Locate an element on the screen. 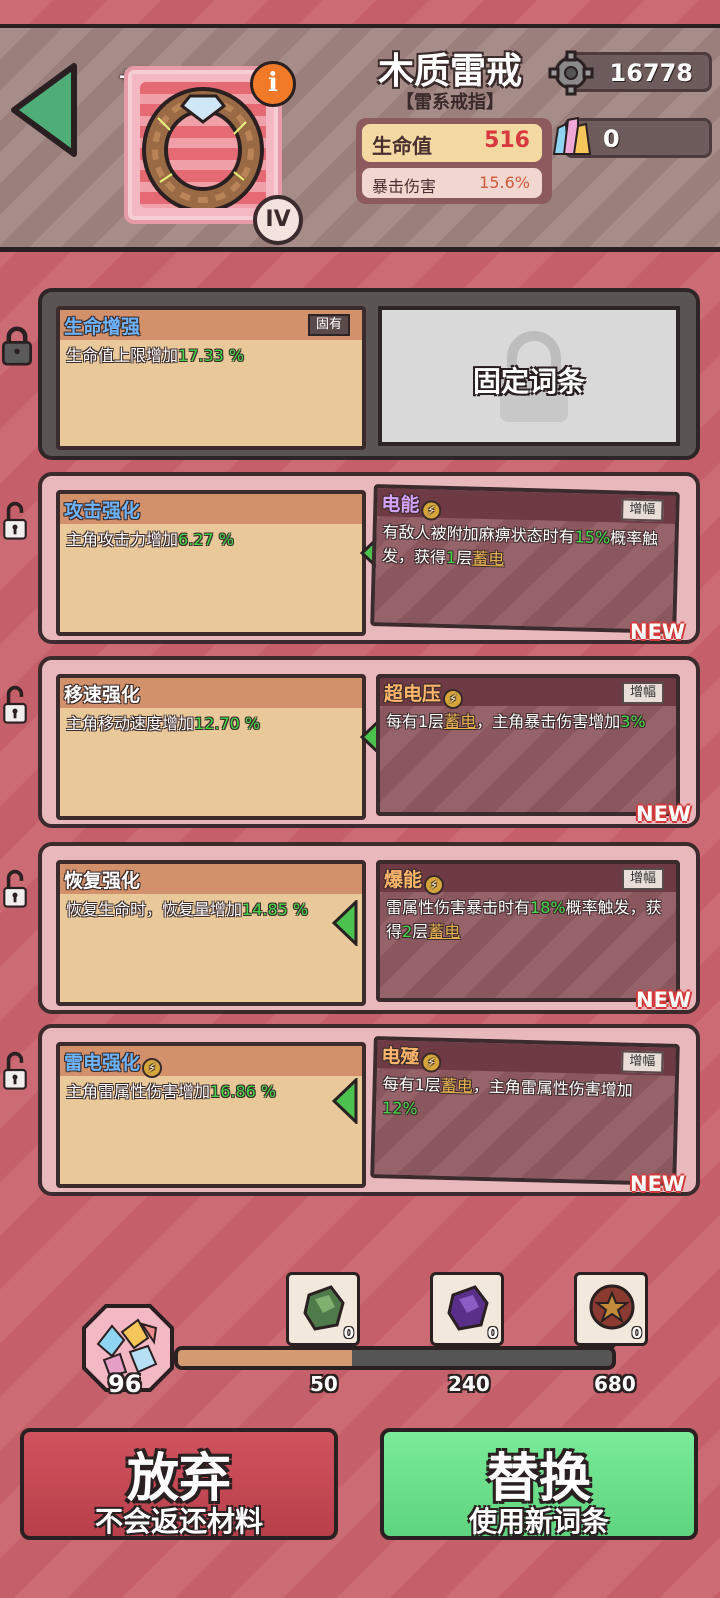 The image size is (720, 1598). green-gem-icon is located at coordinates (324, 1308).